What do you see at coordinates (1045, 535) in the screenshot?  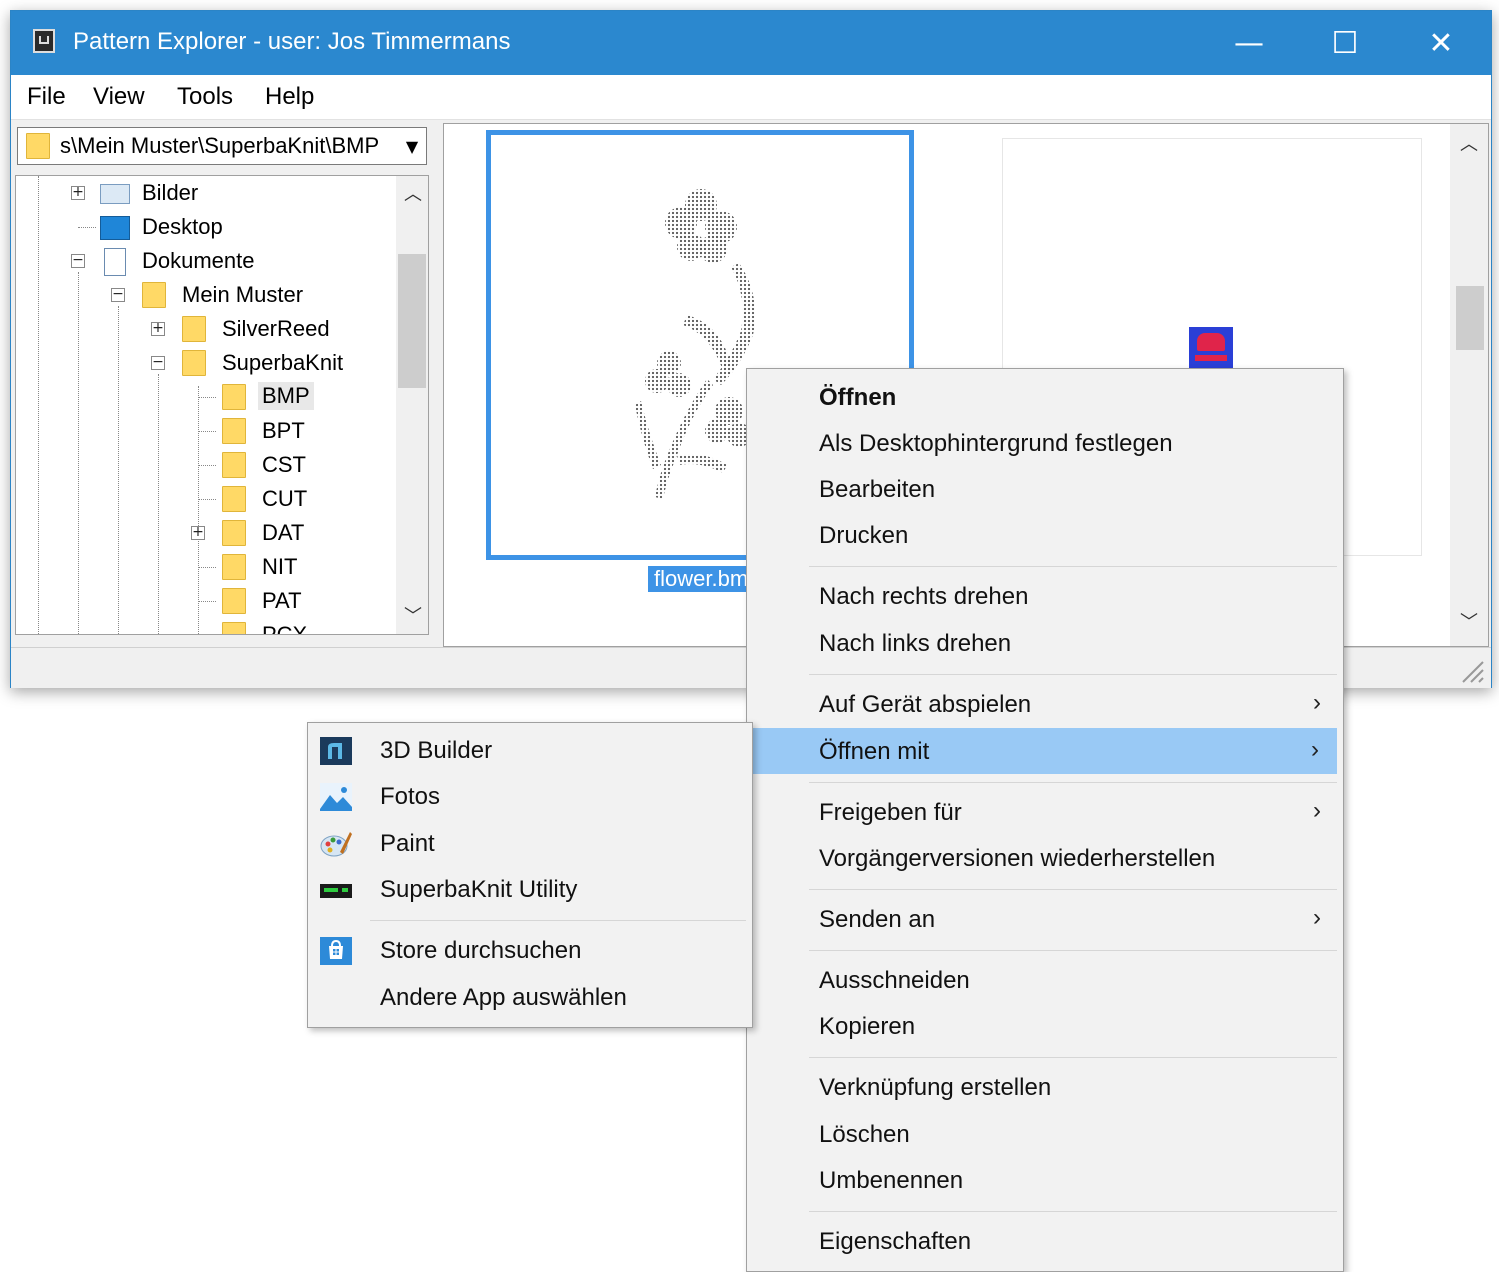 I see `menu-item-drucken: Drucken` at bounding box center [1045, 535].